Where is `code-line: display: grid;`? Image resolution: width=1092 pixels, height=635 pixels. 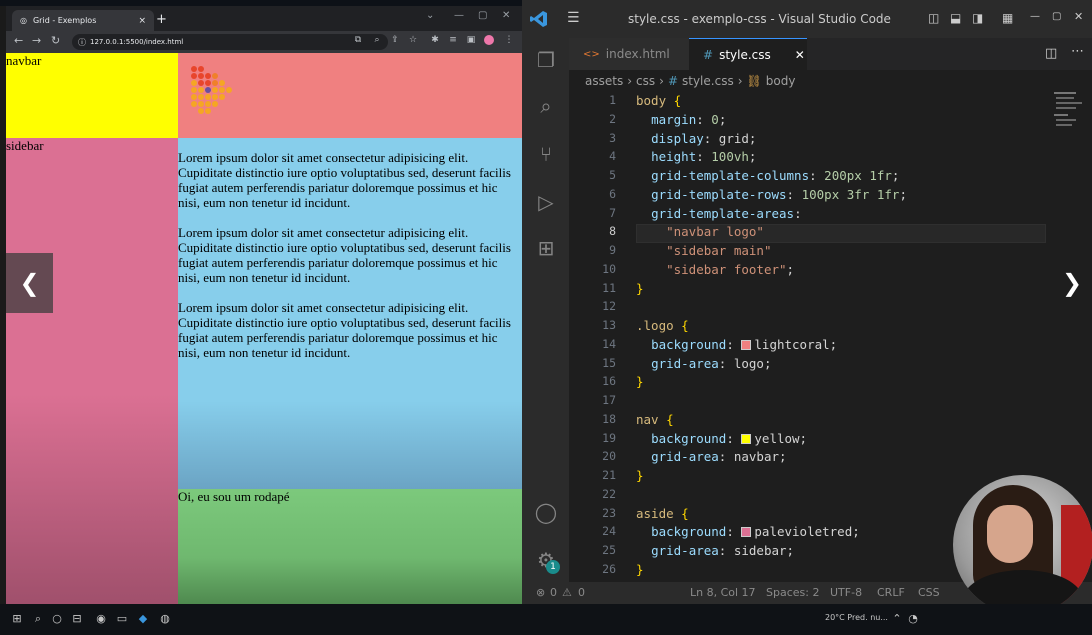 code-line: display: grid; is located at coordinates (704, 138).